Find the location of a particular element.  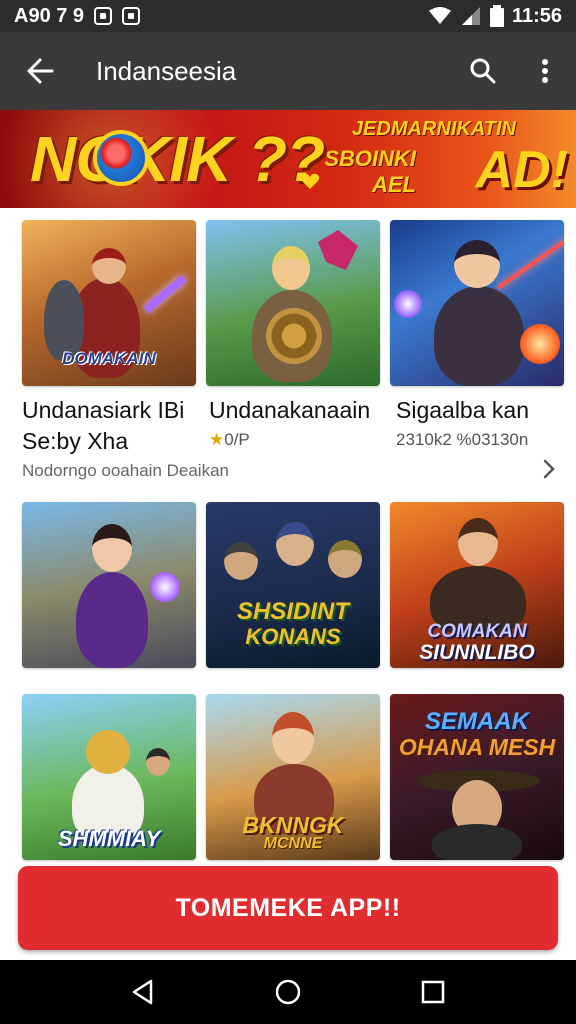

game-art: COMAKAN SIUNNLIBO is located at coordinates (477, 585).